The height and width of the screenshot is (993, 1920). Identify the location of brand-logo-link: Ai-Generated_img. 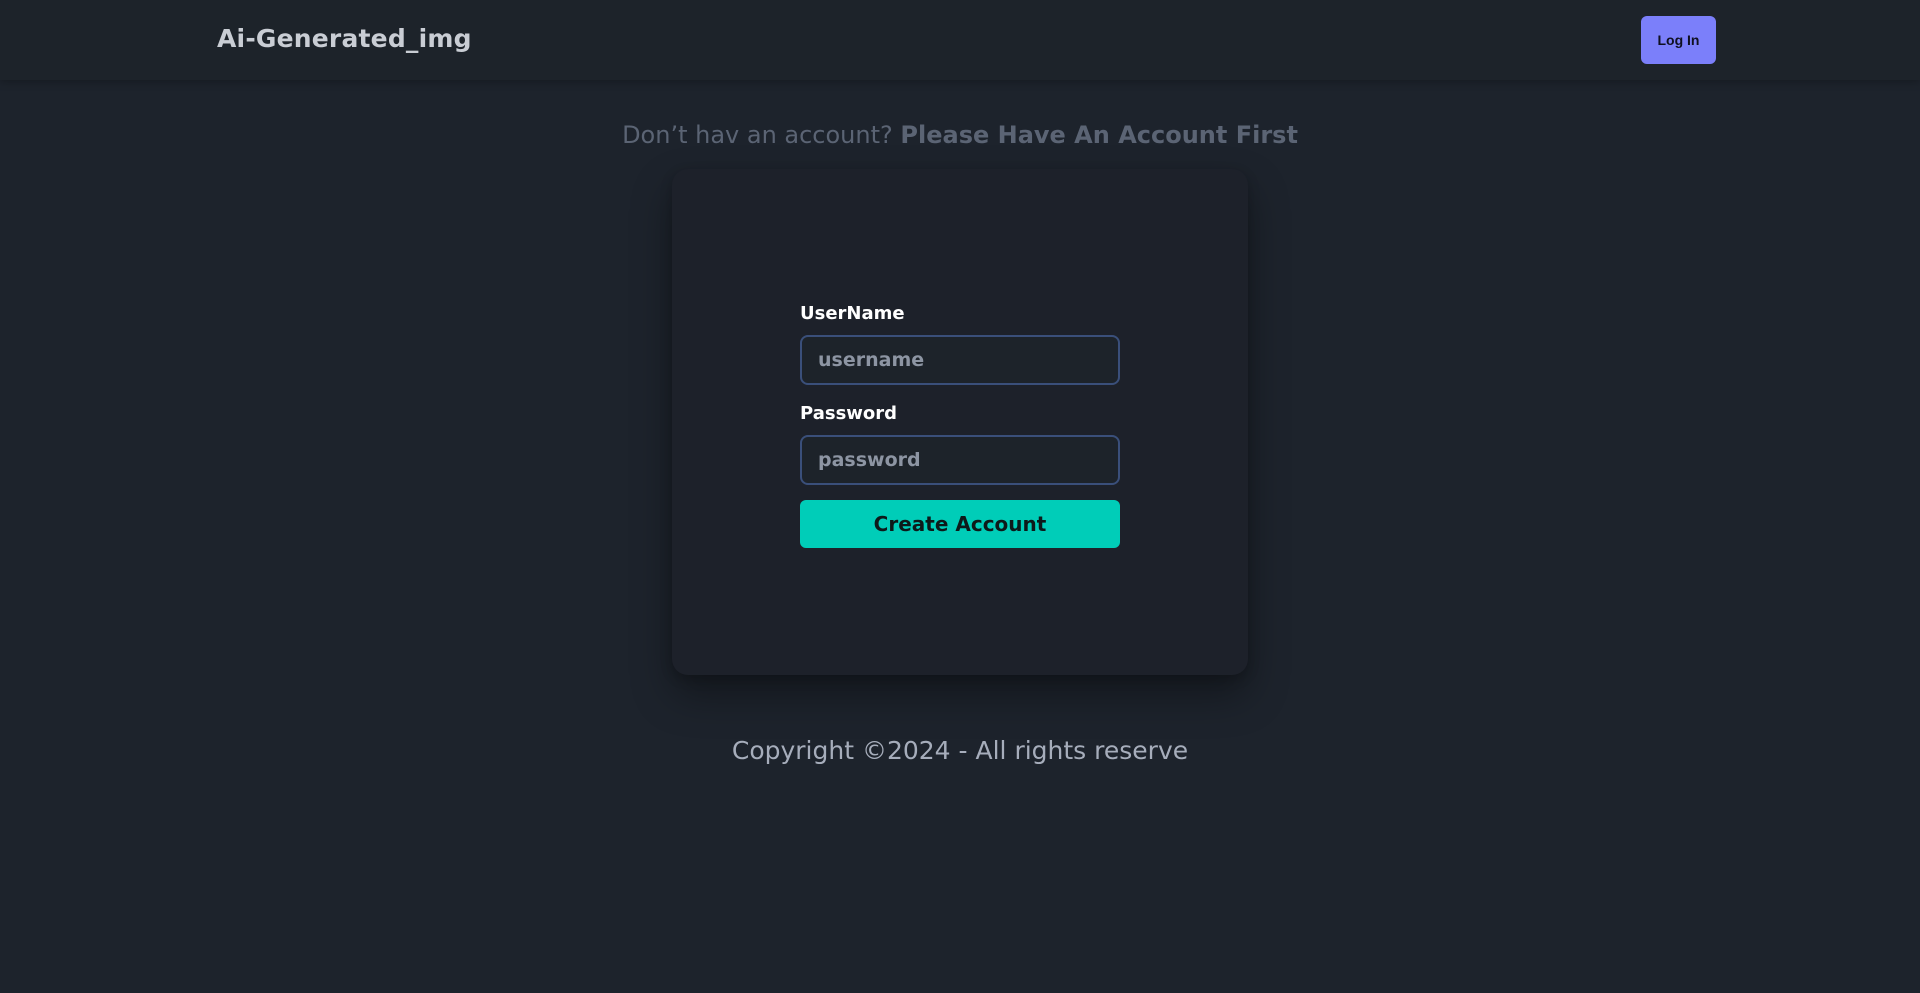
(344, 38).